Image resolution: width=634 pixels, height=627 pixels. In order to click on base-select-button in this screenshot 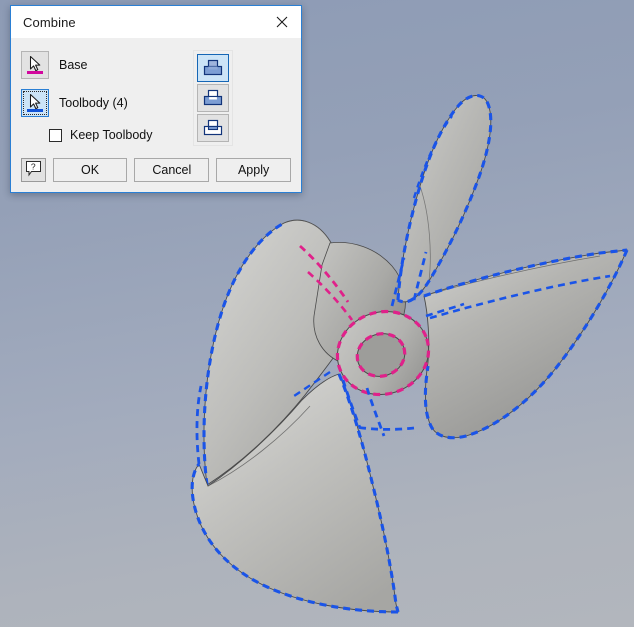, I will do `click(35, 65)`.